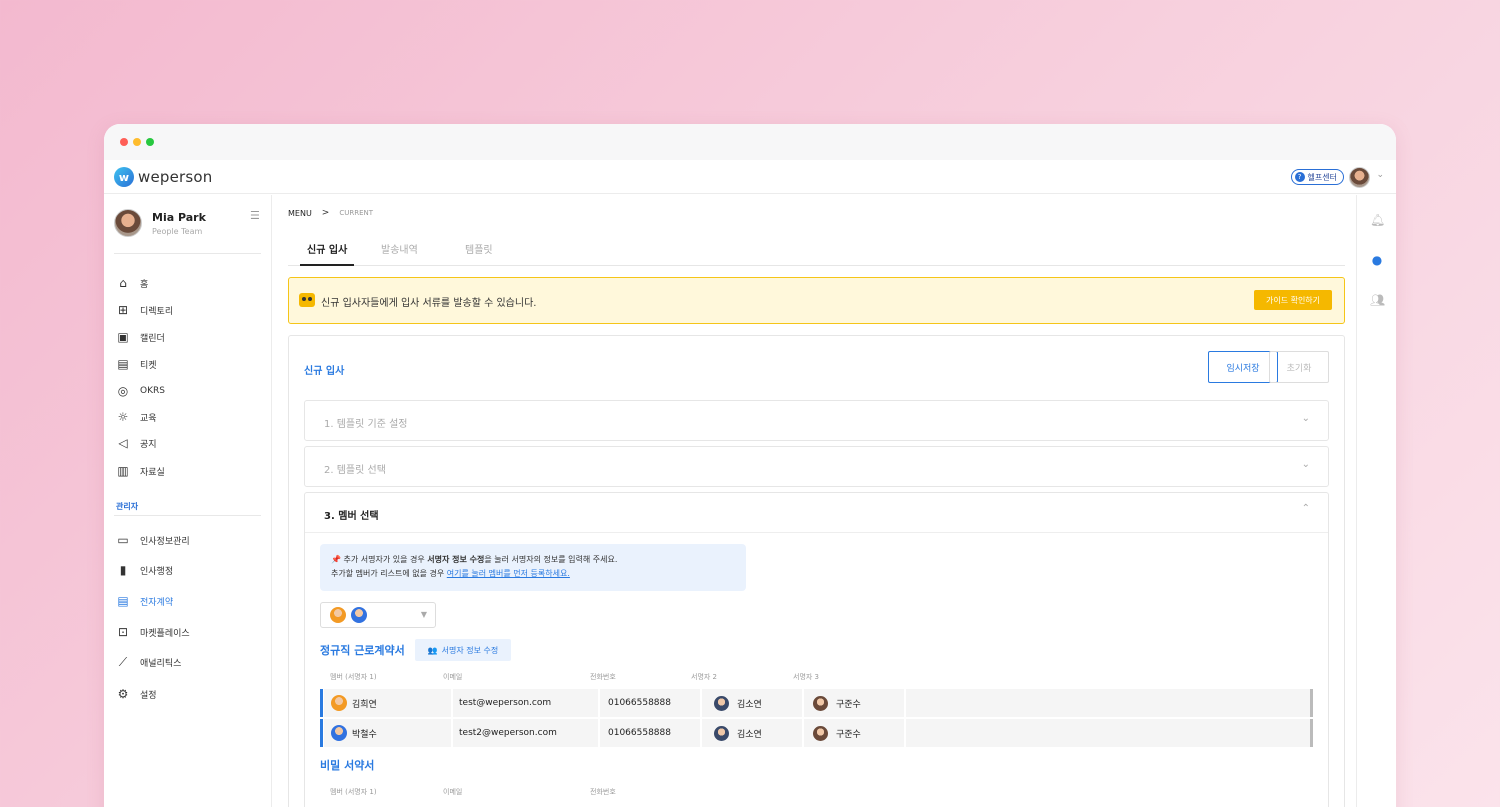 The width and height of the screenshot is (1500, 807). I want to click on card-title: 신규 입사, so click(324, 371).